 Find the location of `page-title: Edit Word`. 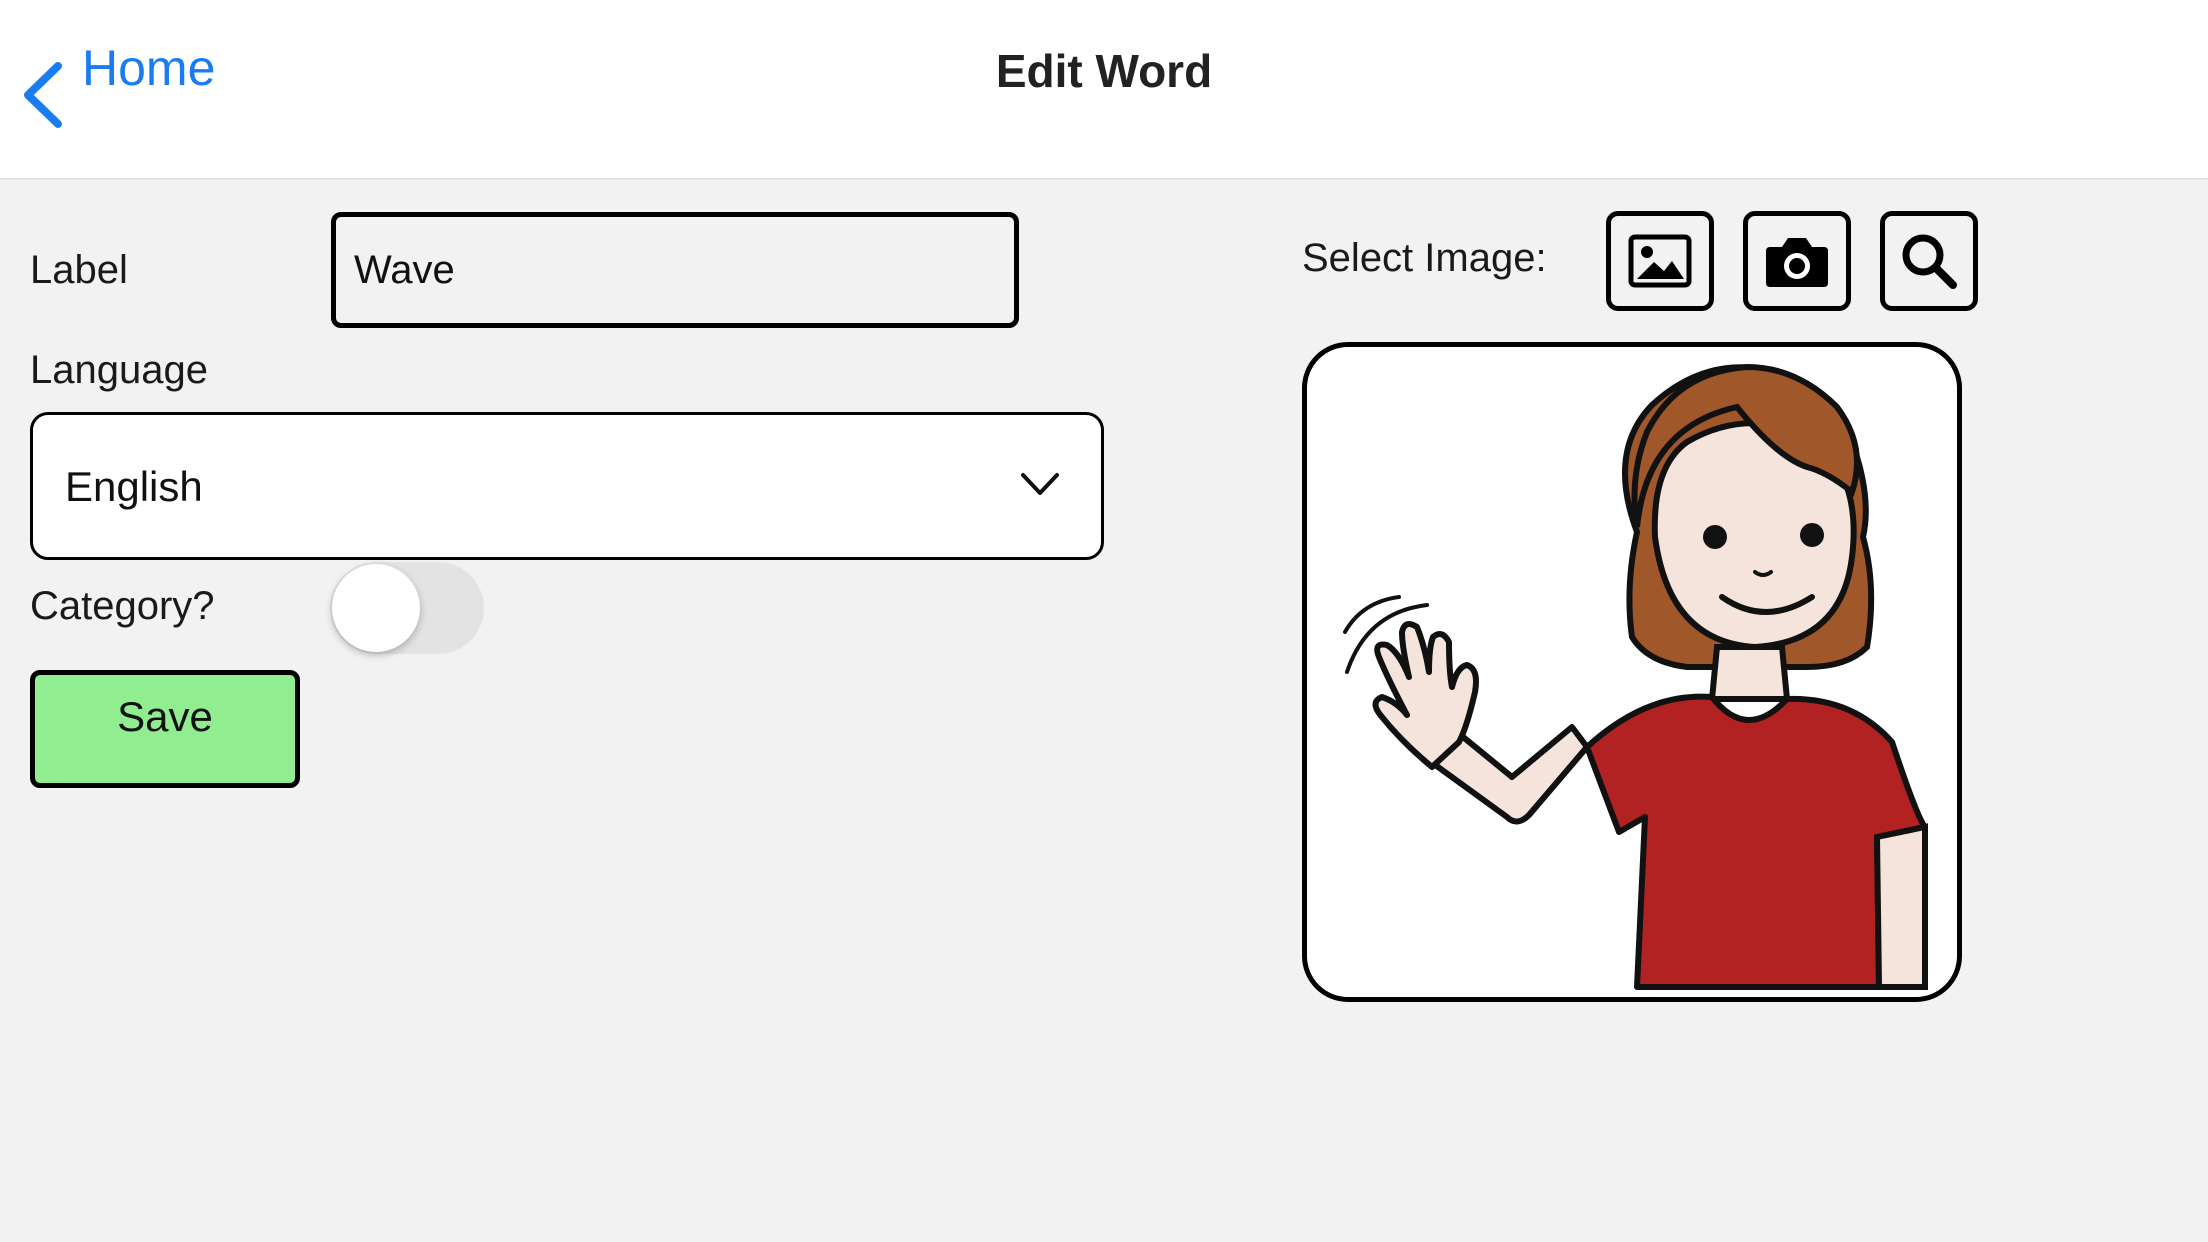

page-title: Edit Word is located at coordinates (1104, 71).